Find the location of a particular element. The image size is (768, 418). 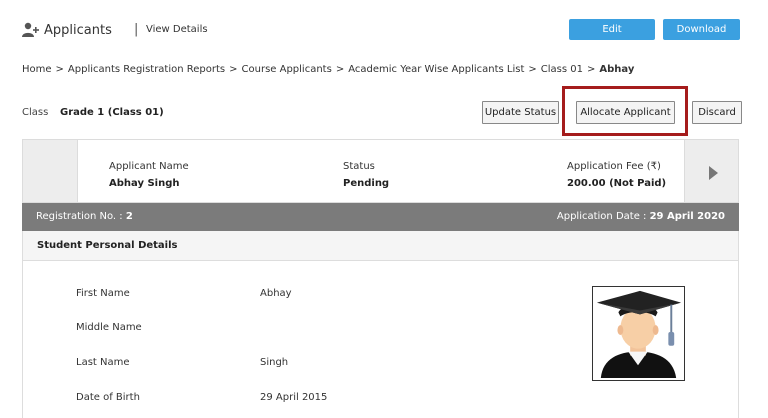

personal-details-title: Student Personal Details is located at coordinates (107, 245).